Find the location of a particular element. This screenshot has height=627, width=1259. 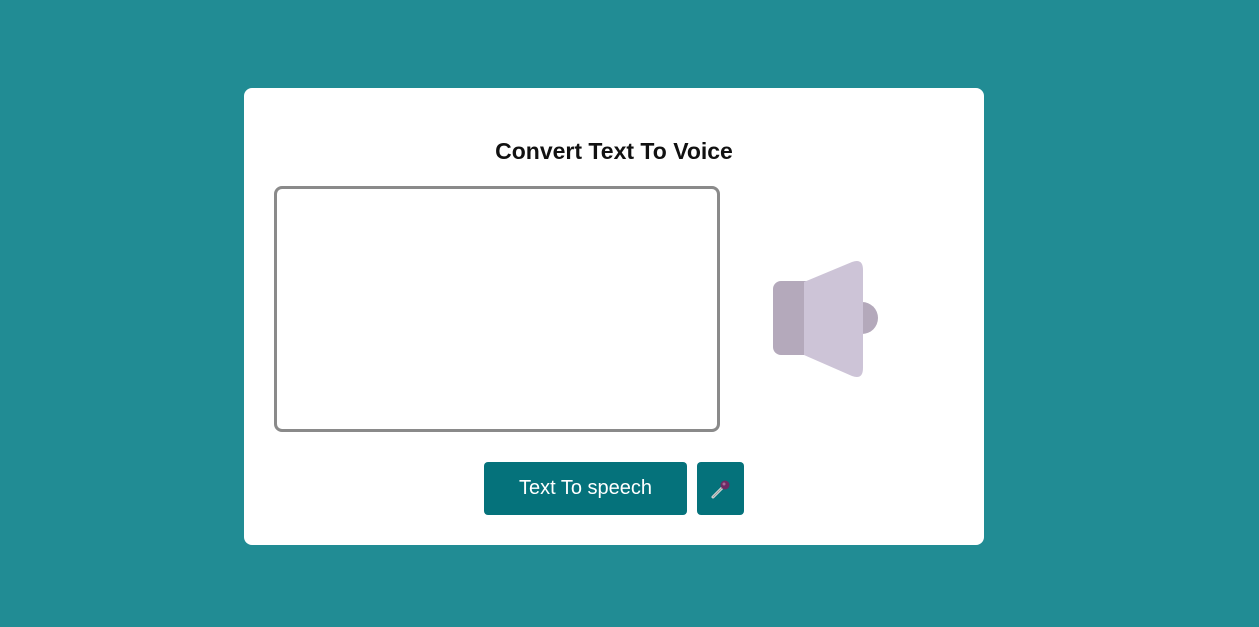

microphone-icon is located at coordinates (720, 489).